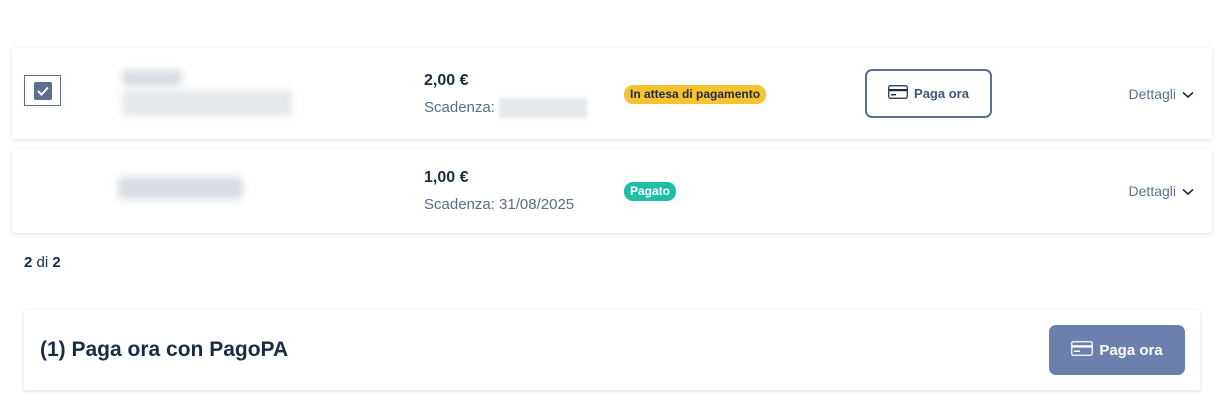 Image resolution: width=1220 pixels, height=418 pixels. I want to click on status-badge: In attesa di pagamento, so click(695, 94).